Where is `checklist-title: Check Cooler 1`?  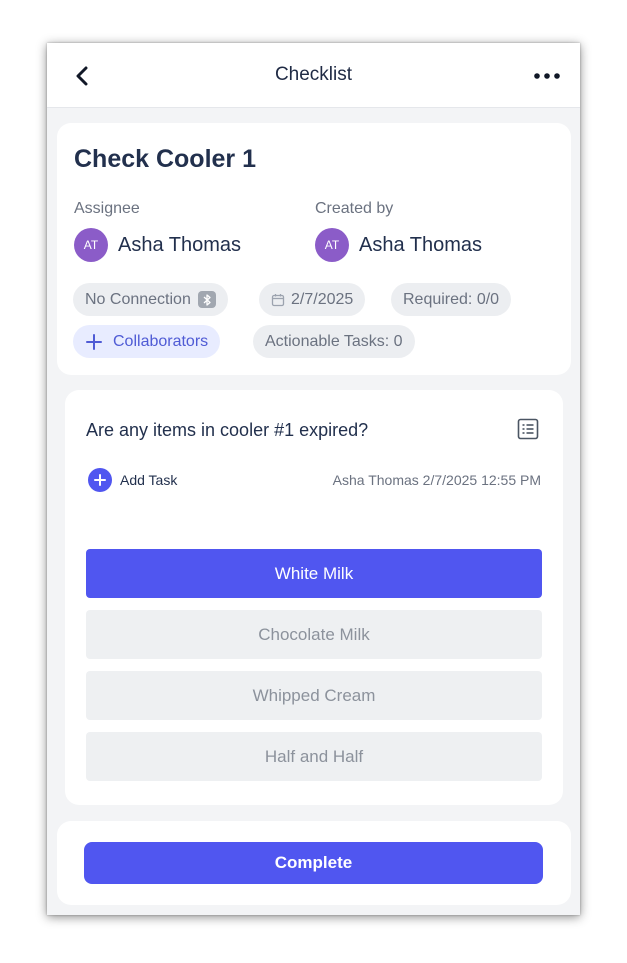 checklist-title: Check Cooler 1 is located at coordinates (165, 159).